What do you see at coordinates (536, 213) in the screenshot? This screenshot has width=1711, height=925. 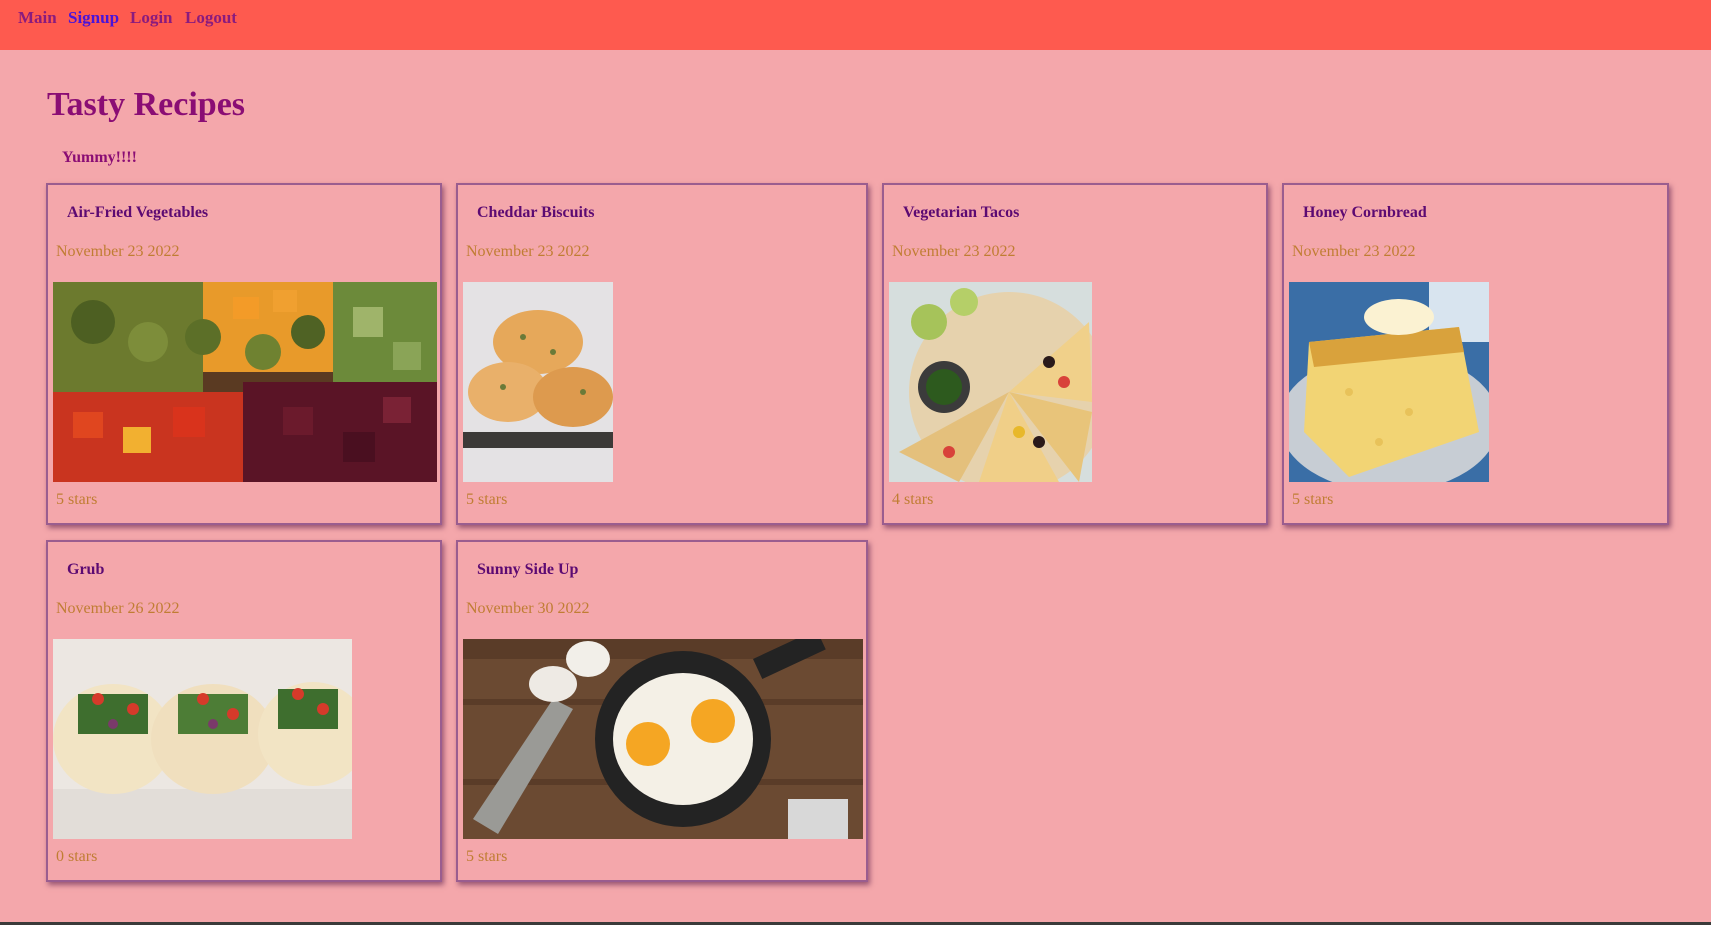 I see `recipe-title: Cheddar Biscuits` at bounding box center [536, 213].